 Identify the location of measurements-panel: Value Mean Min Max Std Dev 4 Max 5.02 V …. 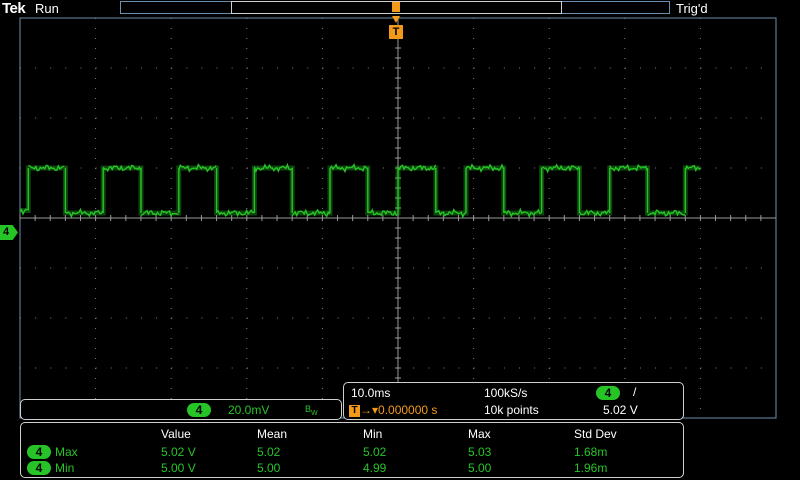
(352, 450).